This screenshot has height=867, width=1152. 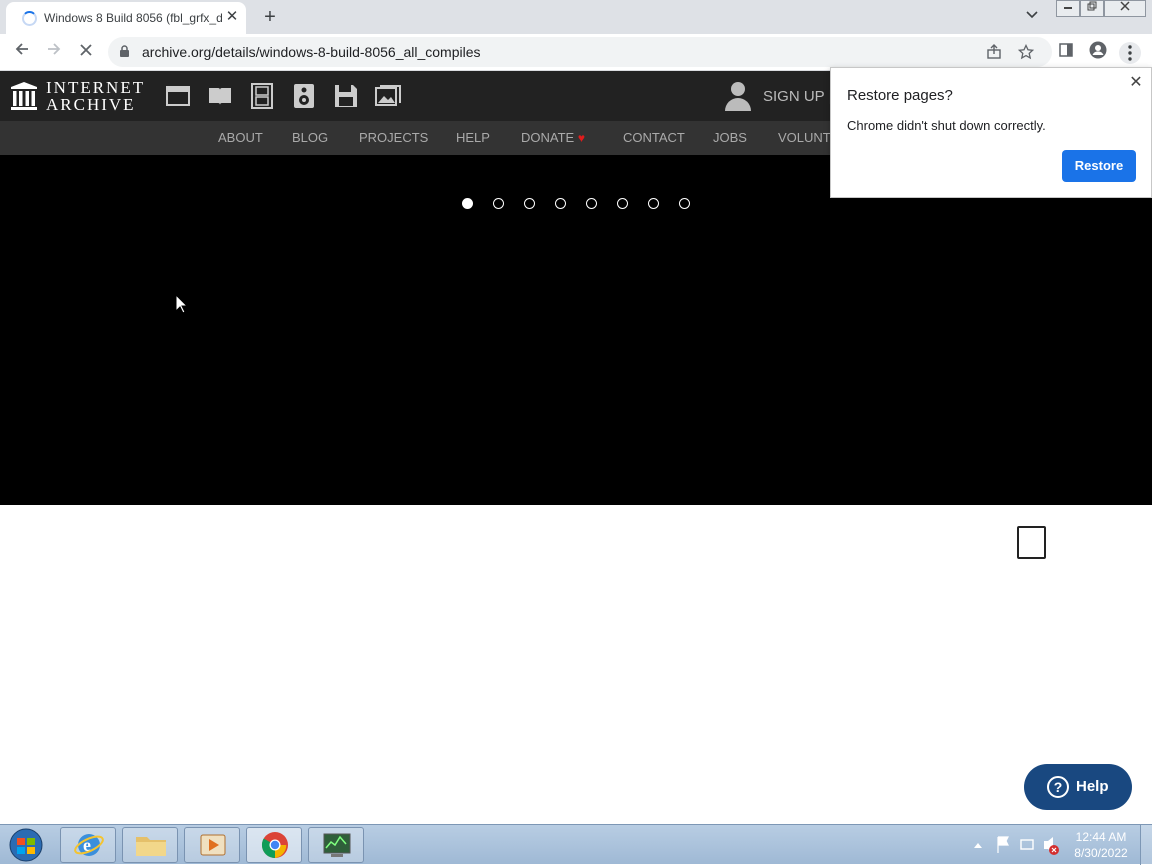 What do you see at coordinates (1058, 787) in the screenshot?
I see `question-mark-icon: ?` at bounding box center [1058, 787].